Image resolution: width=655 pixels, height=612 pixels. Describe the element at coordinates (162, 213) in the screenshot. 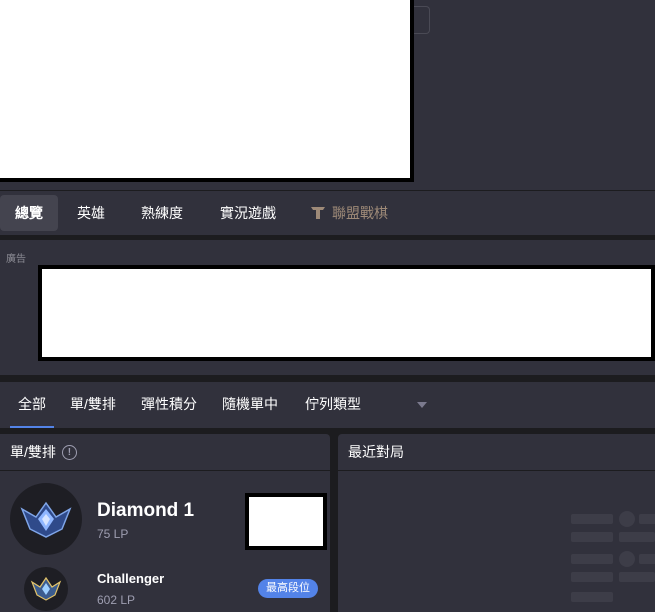

I see `tab-mastery: 熟練度` at that location.